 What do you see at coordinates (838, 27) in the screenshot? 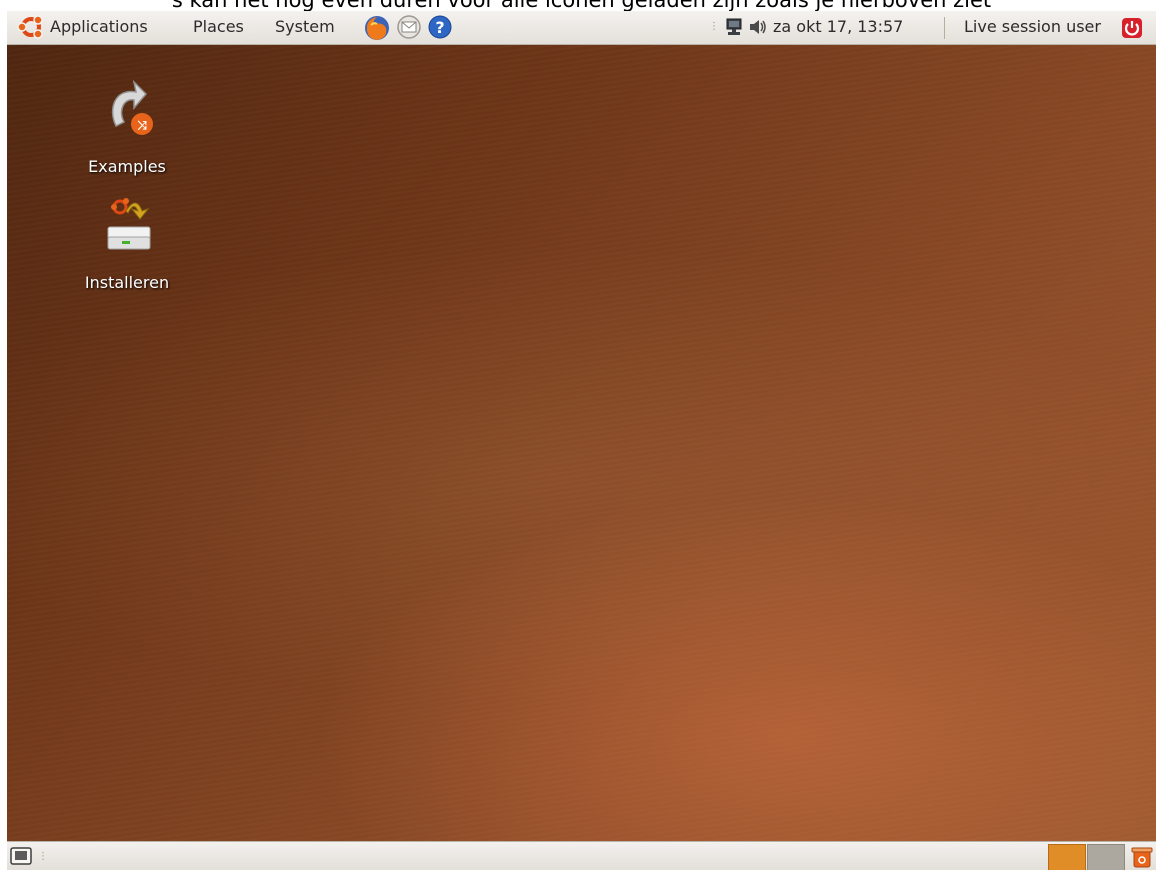
I see `clock: za okt 17, 13:57` at bounding box center [838, 27].